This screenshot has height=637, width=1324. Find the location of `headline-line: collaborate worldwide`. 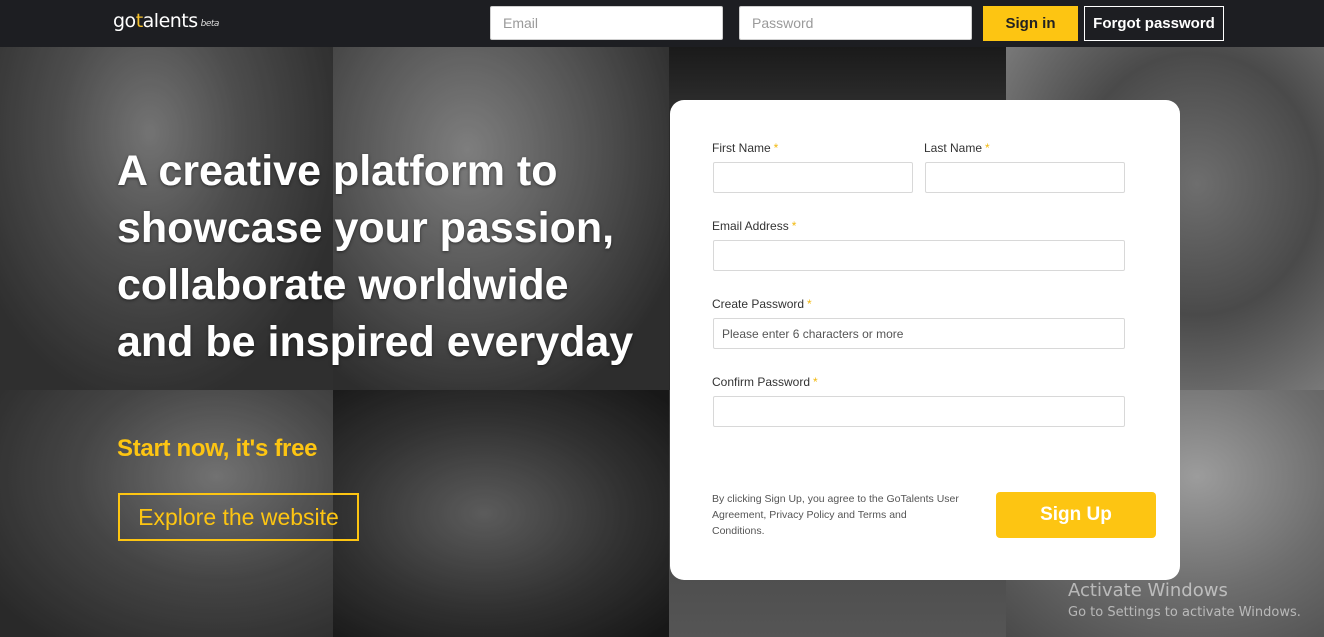

headline-line: collaborate worldwide is located at coordinates (343, 285).